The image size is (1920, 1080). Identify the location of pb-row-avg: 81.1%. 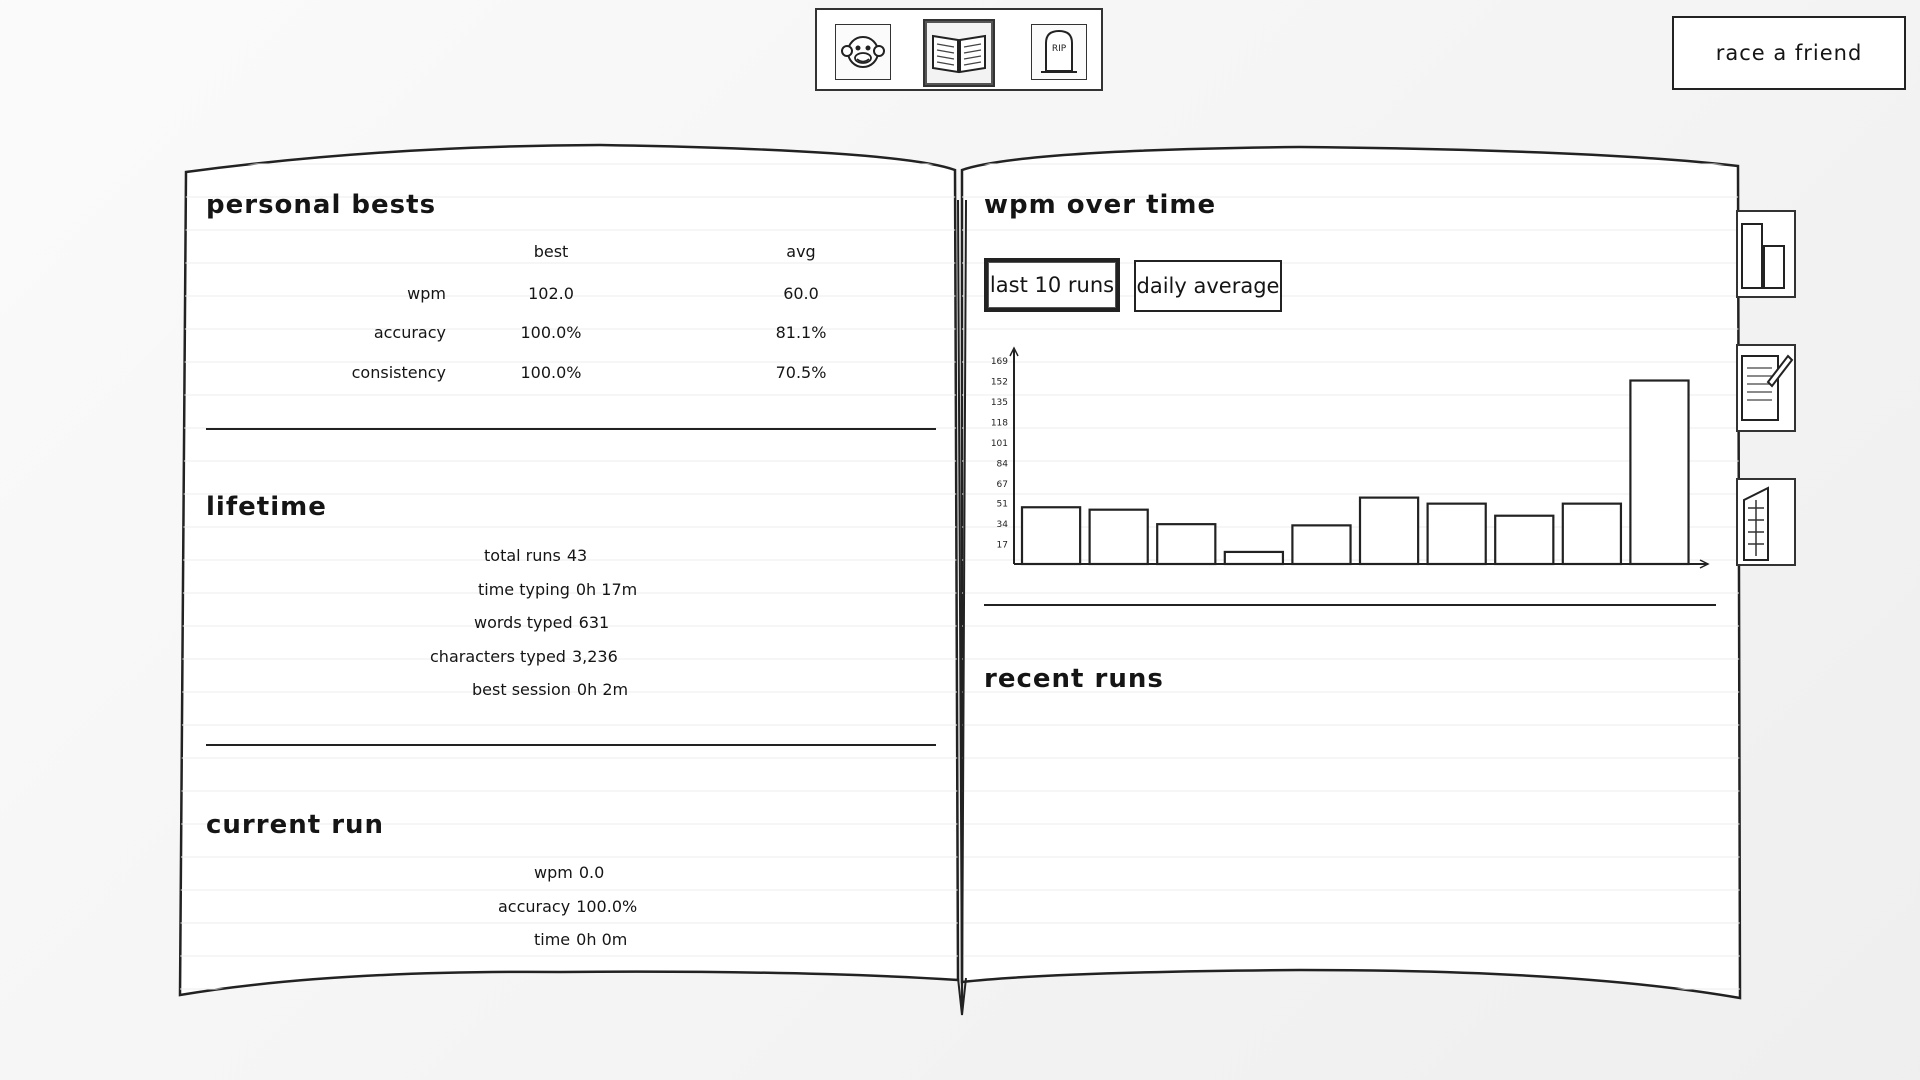
(801, 332).